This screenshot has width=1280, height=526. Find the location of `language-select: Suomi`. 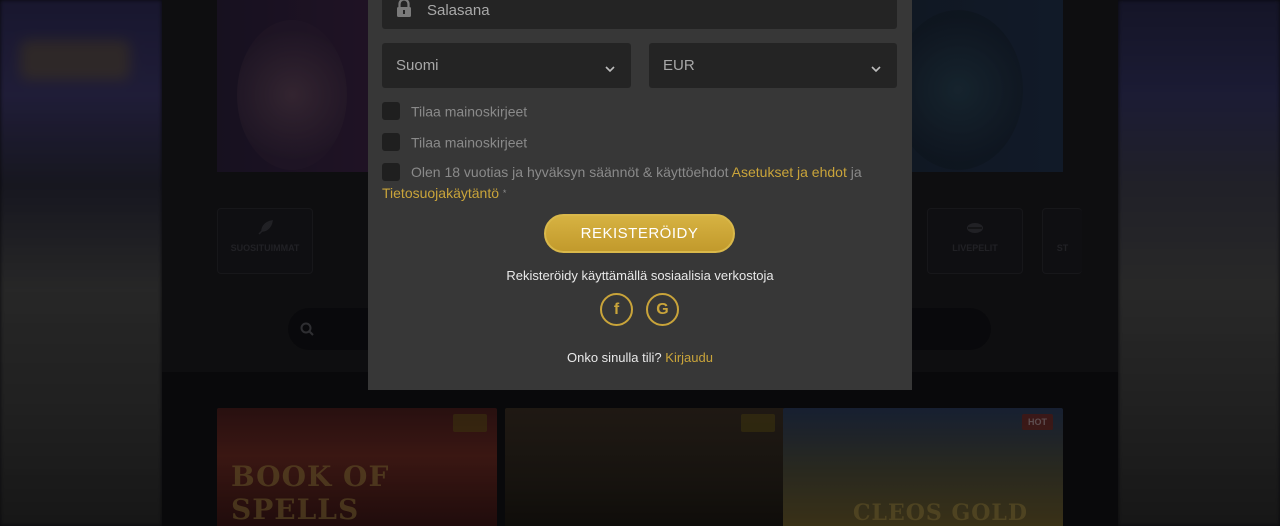

language-select: Suomi is located at coordinates (506, 65).